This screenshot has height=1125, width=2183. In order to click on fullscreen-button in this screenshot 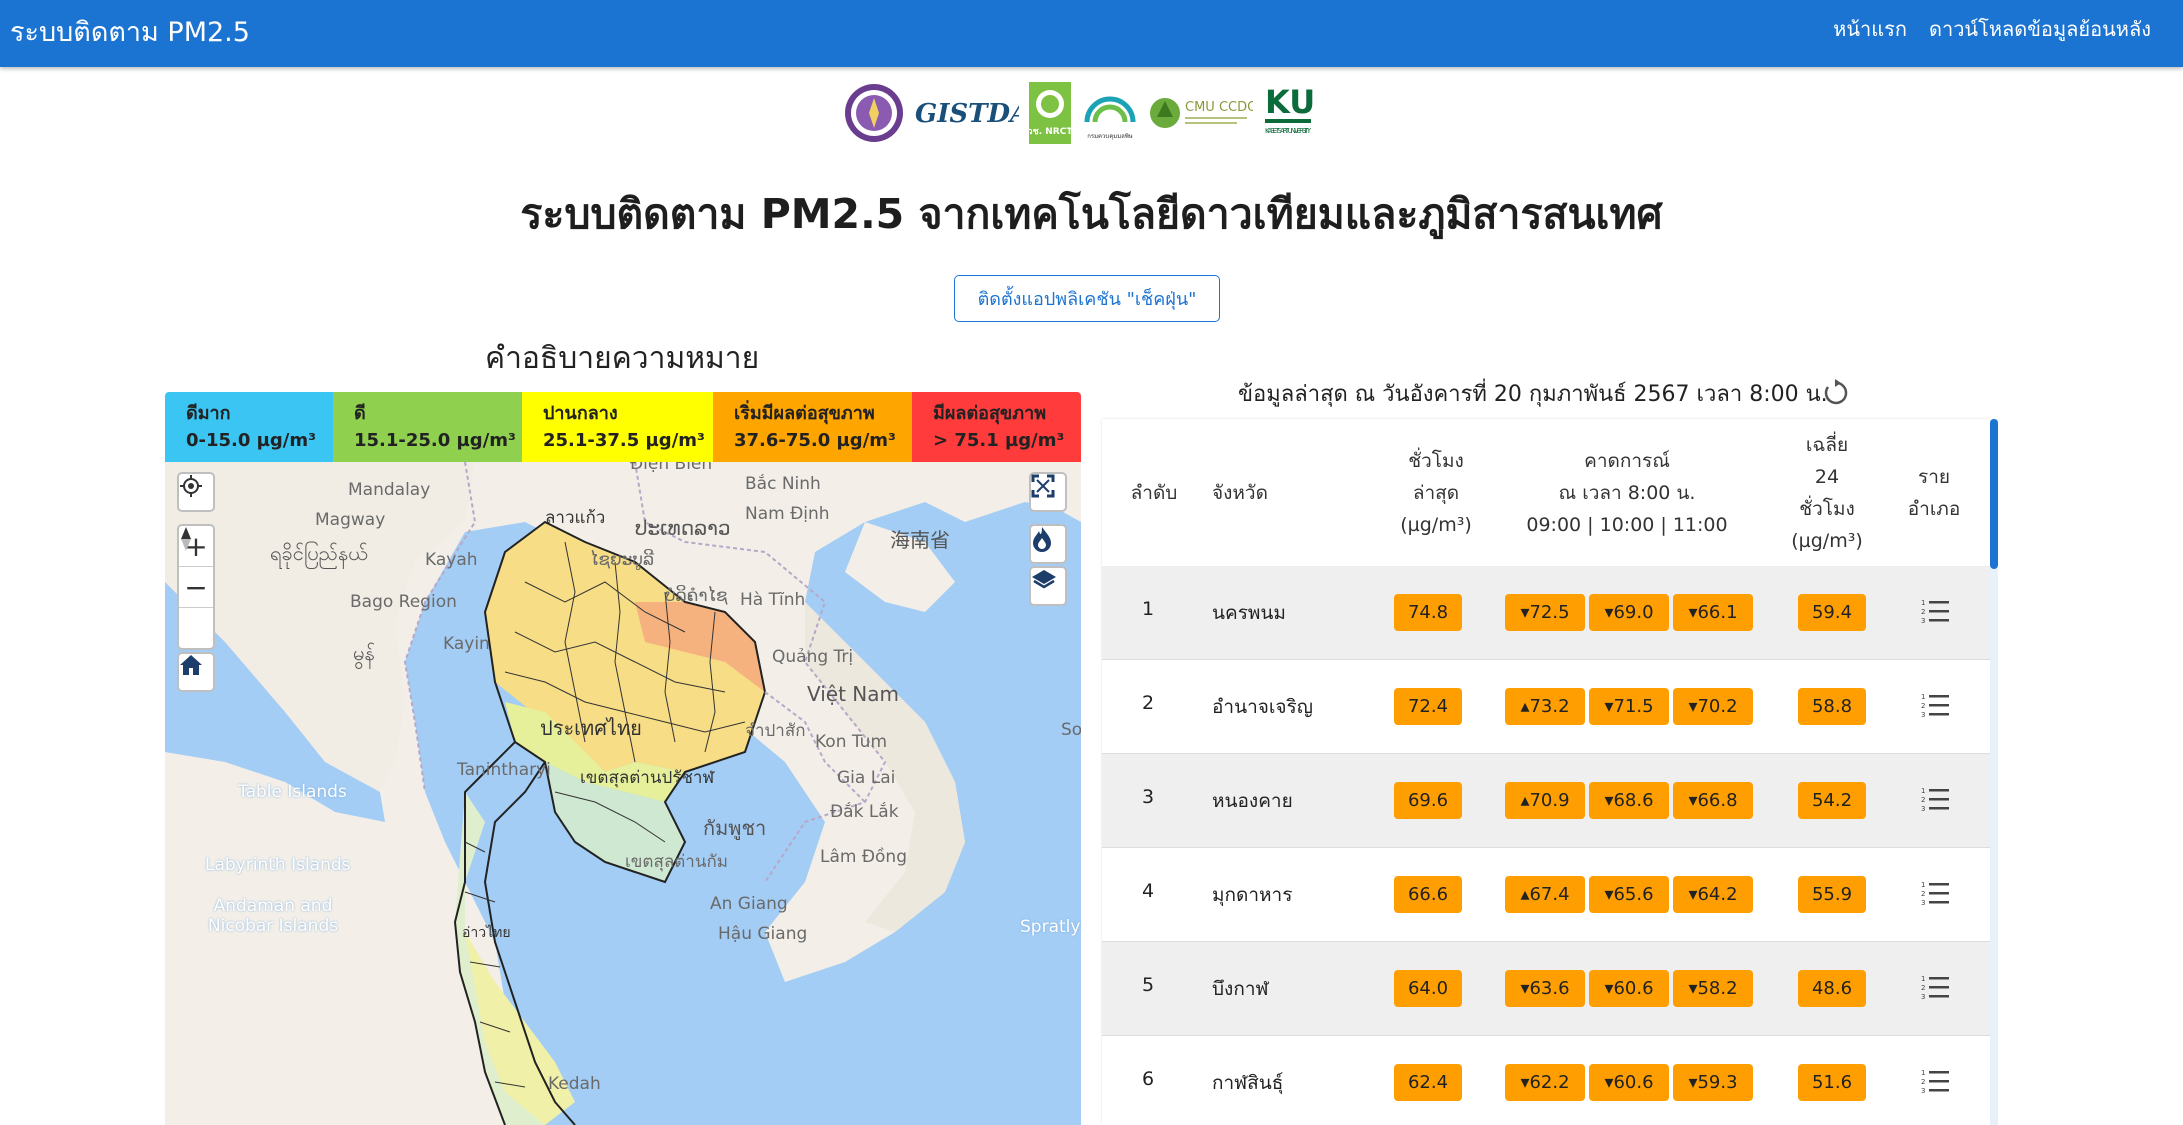, I will do `click(1048, 492)`.